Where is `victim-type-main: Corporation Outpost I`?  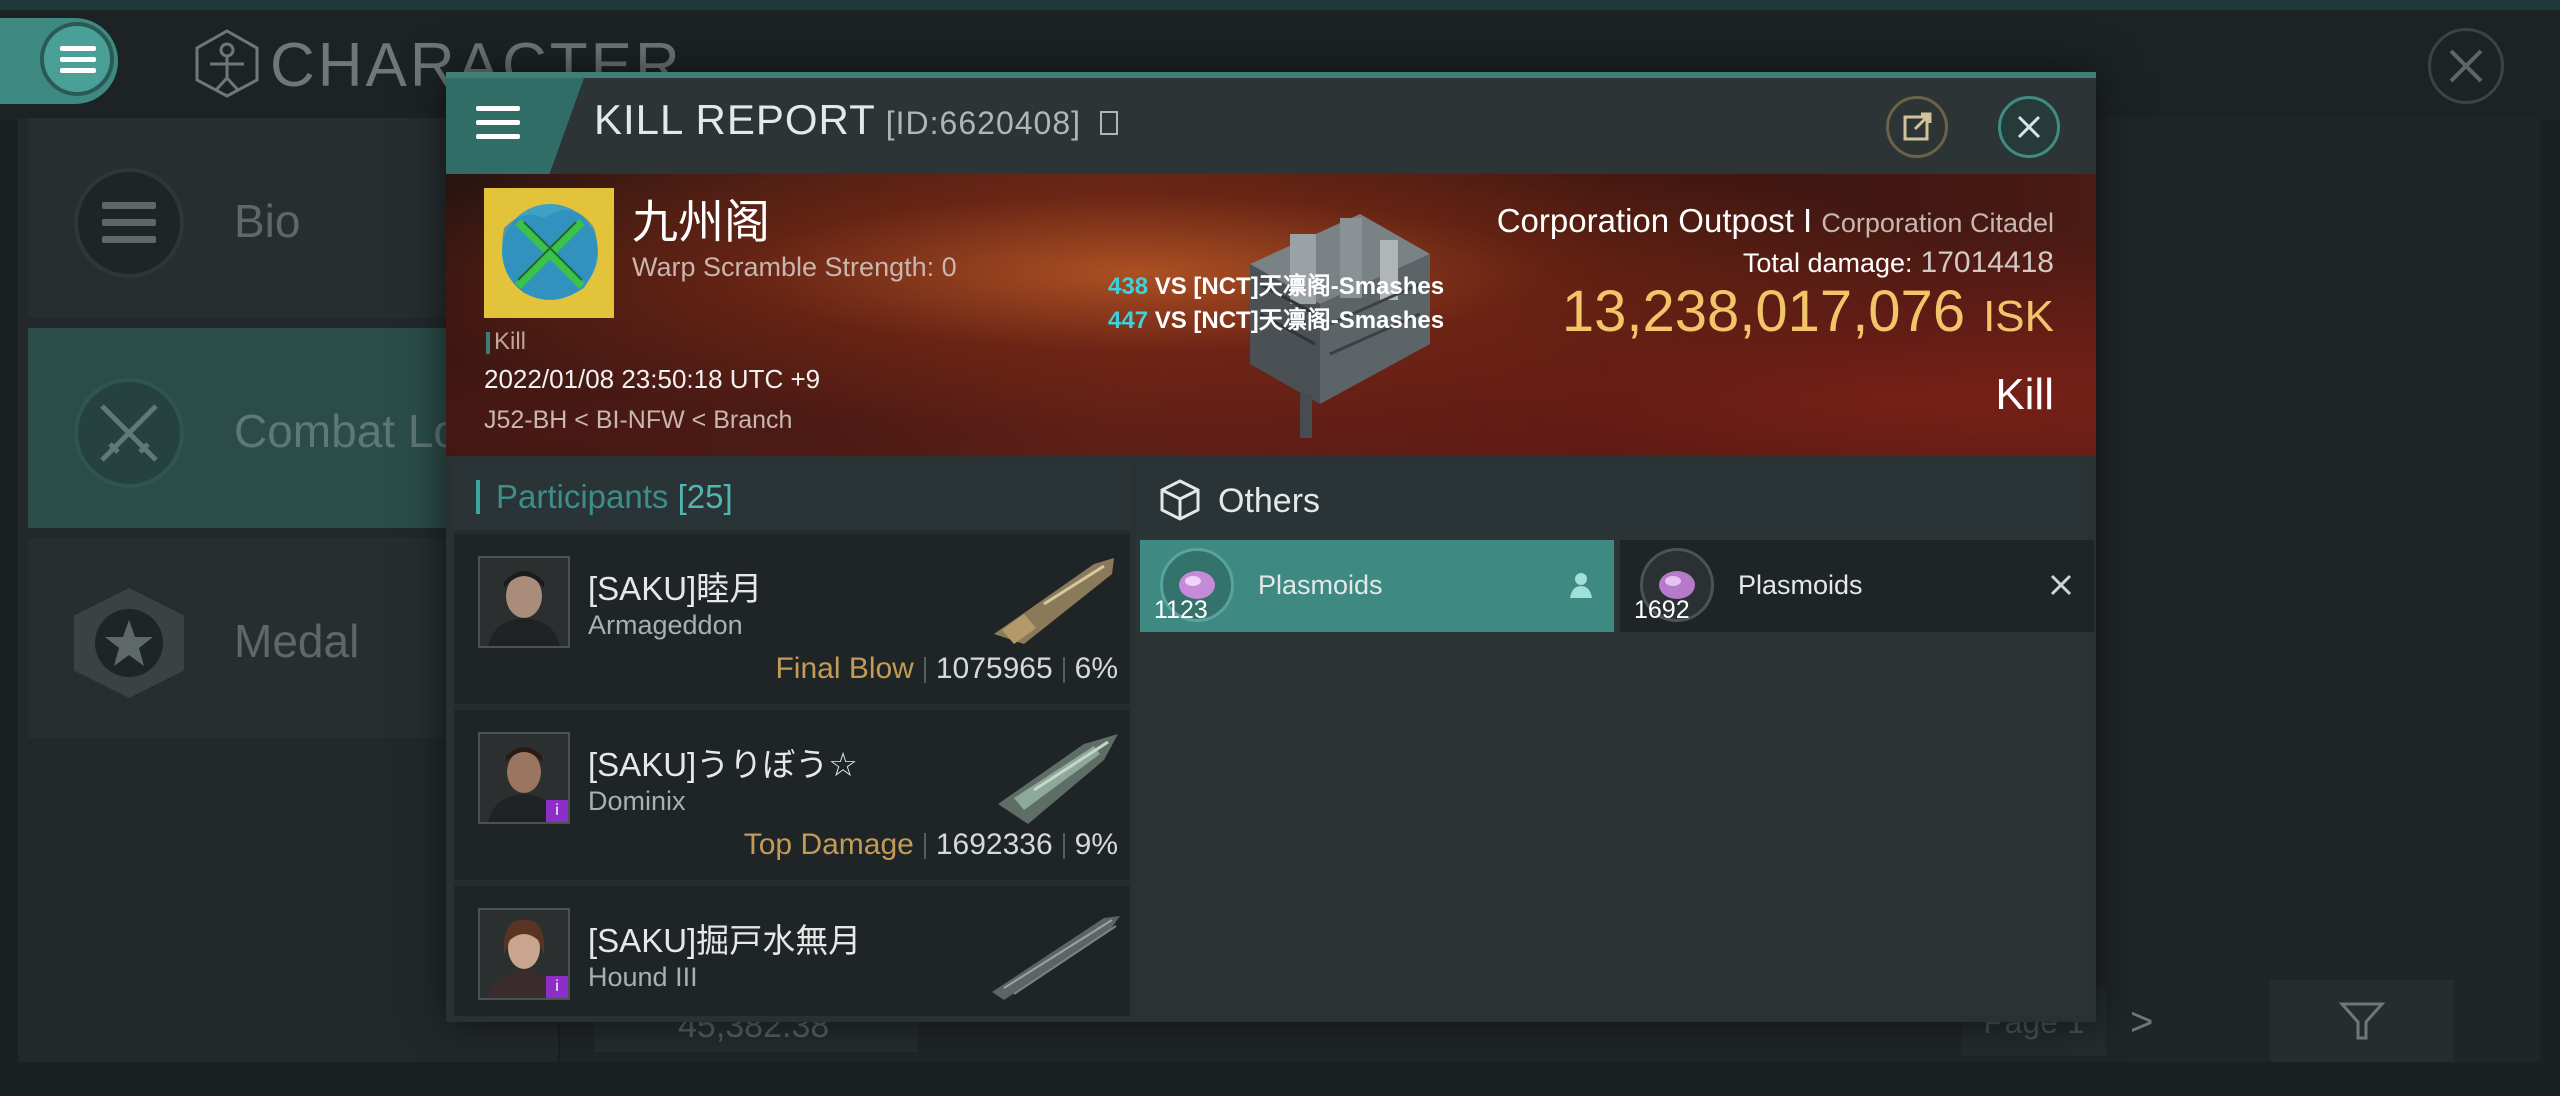
victim-type-main: Corporation Outpost I is located at coordinates (1654, 220).